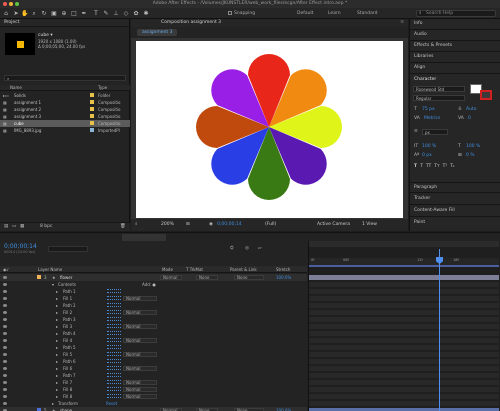  What do you see at coordinates (455, 57) in the screenshot?
I see `libraries-panel-header: Libraries` at bounding box center [455, 57].